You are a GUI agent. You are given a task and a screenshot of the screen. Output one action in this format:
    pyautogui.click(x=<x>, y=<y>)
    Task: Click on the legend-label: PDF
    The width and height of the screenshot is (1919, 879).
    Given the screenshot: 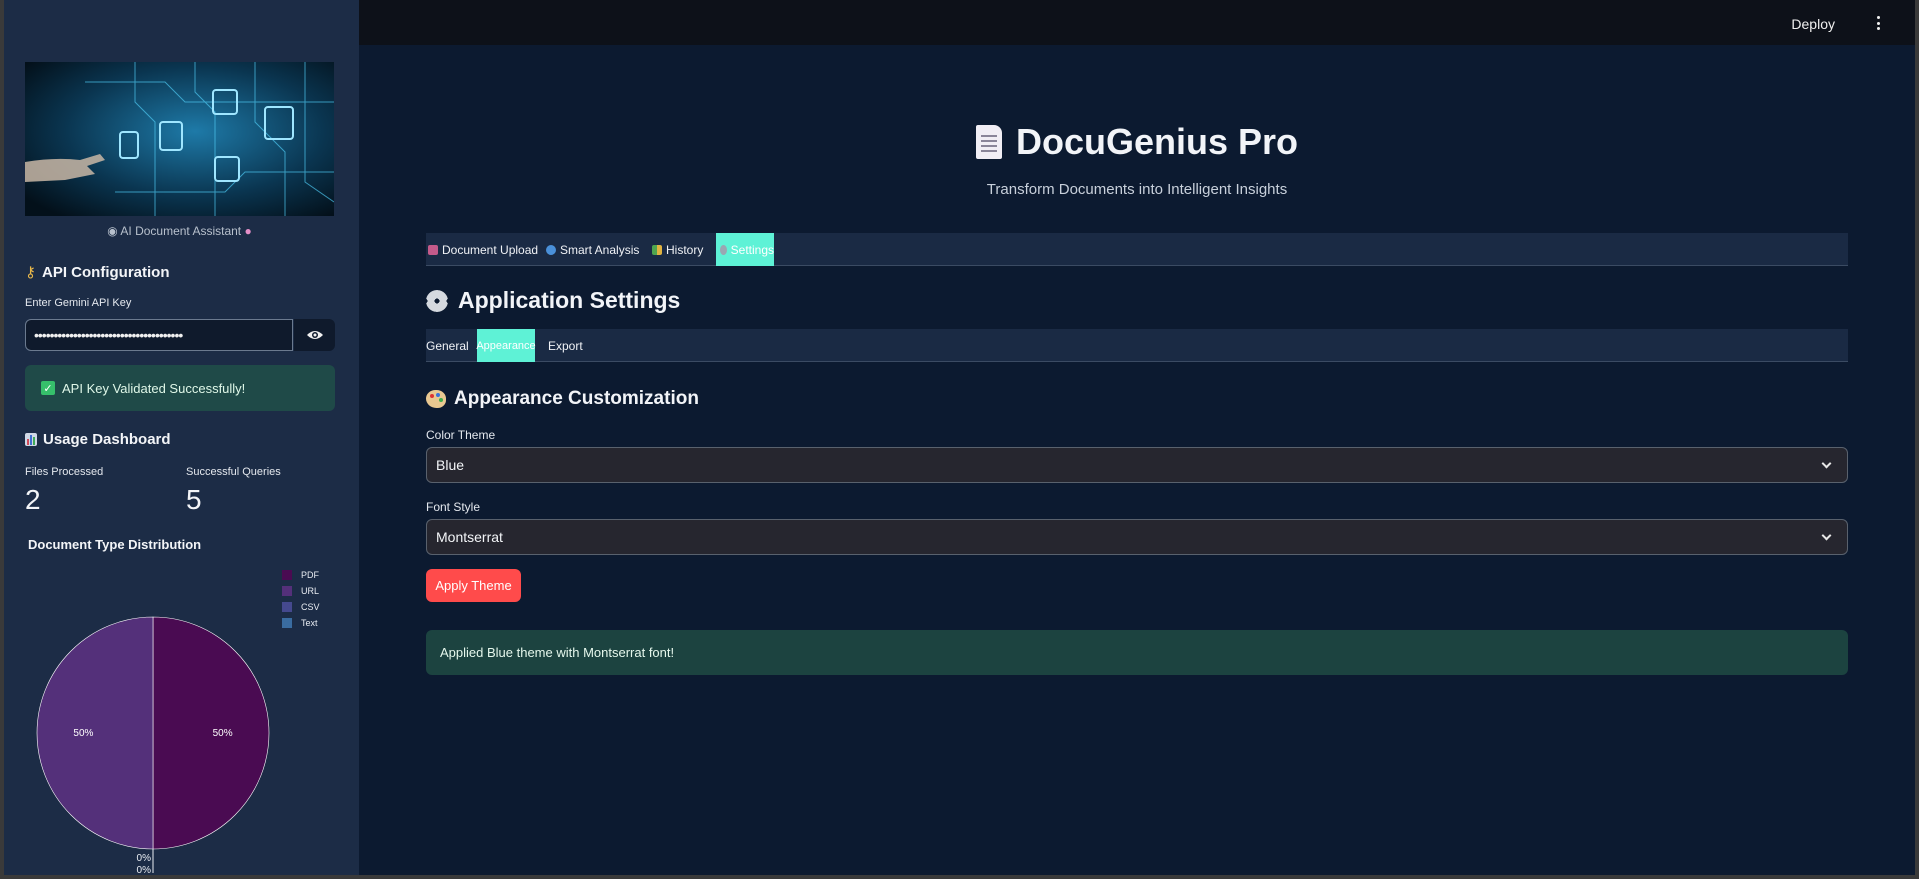 What is the action you would take?
    pyautogui.click(x=310, y=575)
    